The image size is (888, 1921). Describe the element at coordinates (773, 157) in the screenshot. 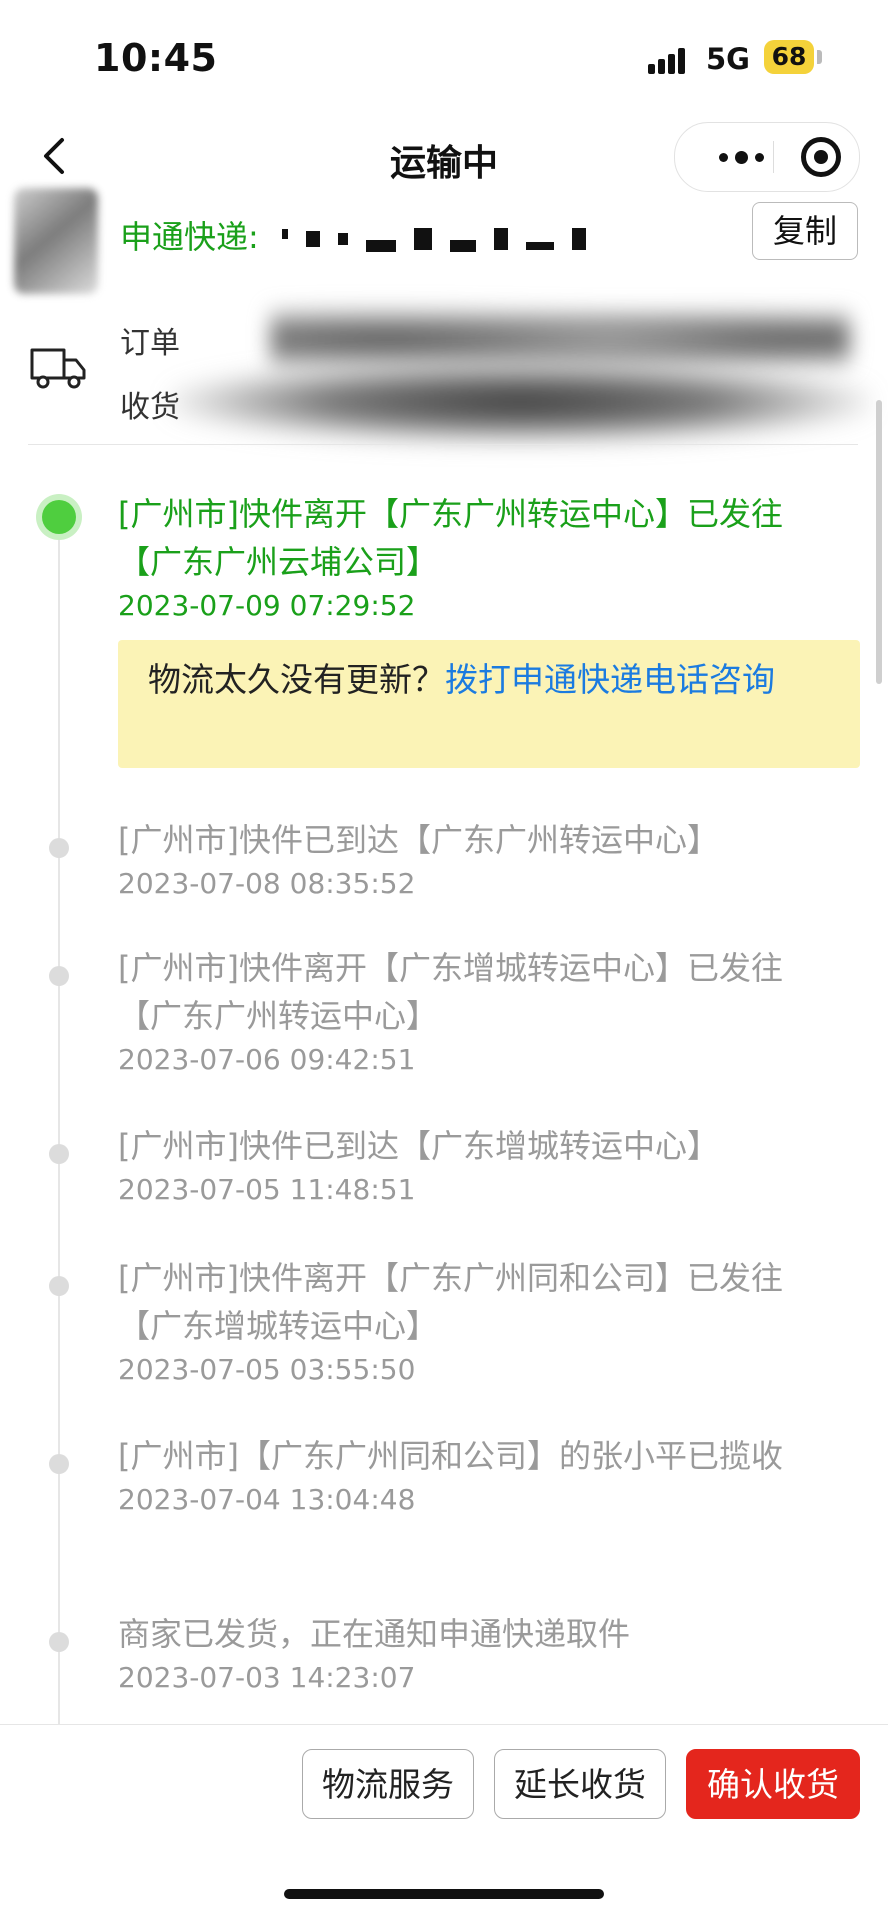

I see `capsule-divider` at that location.